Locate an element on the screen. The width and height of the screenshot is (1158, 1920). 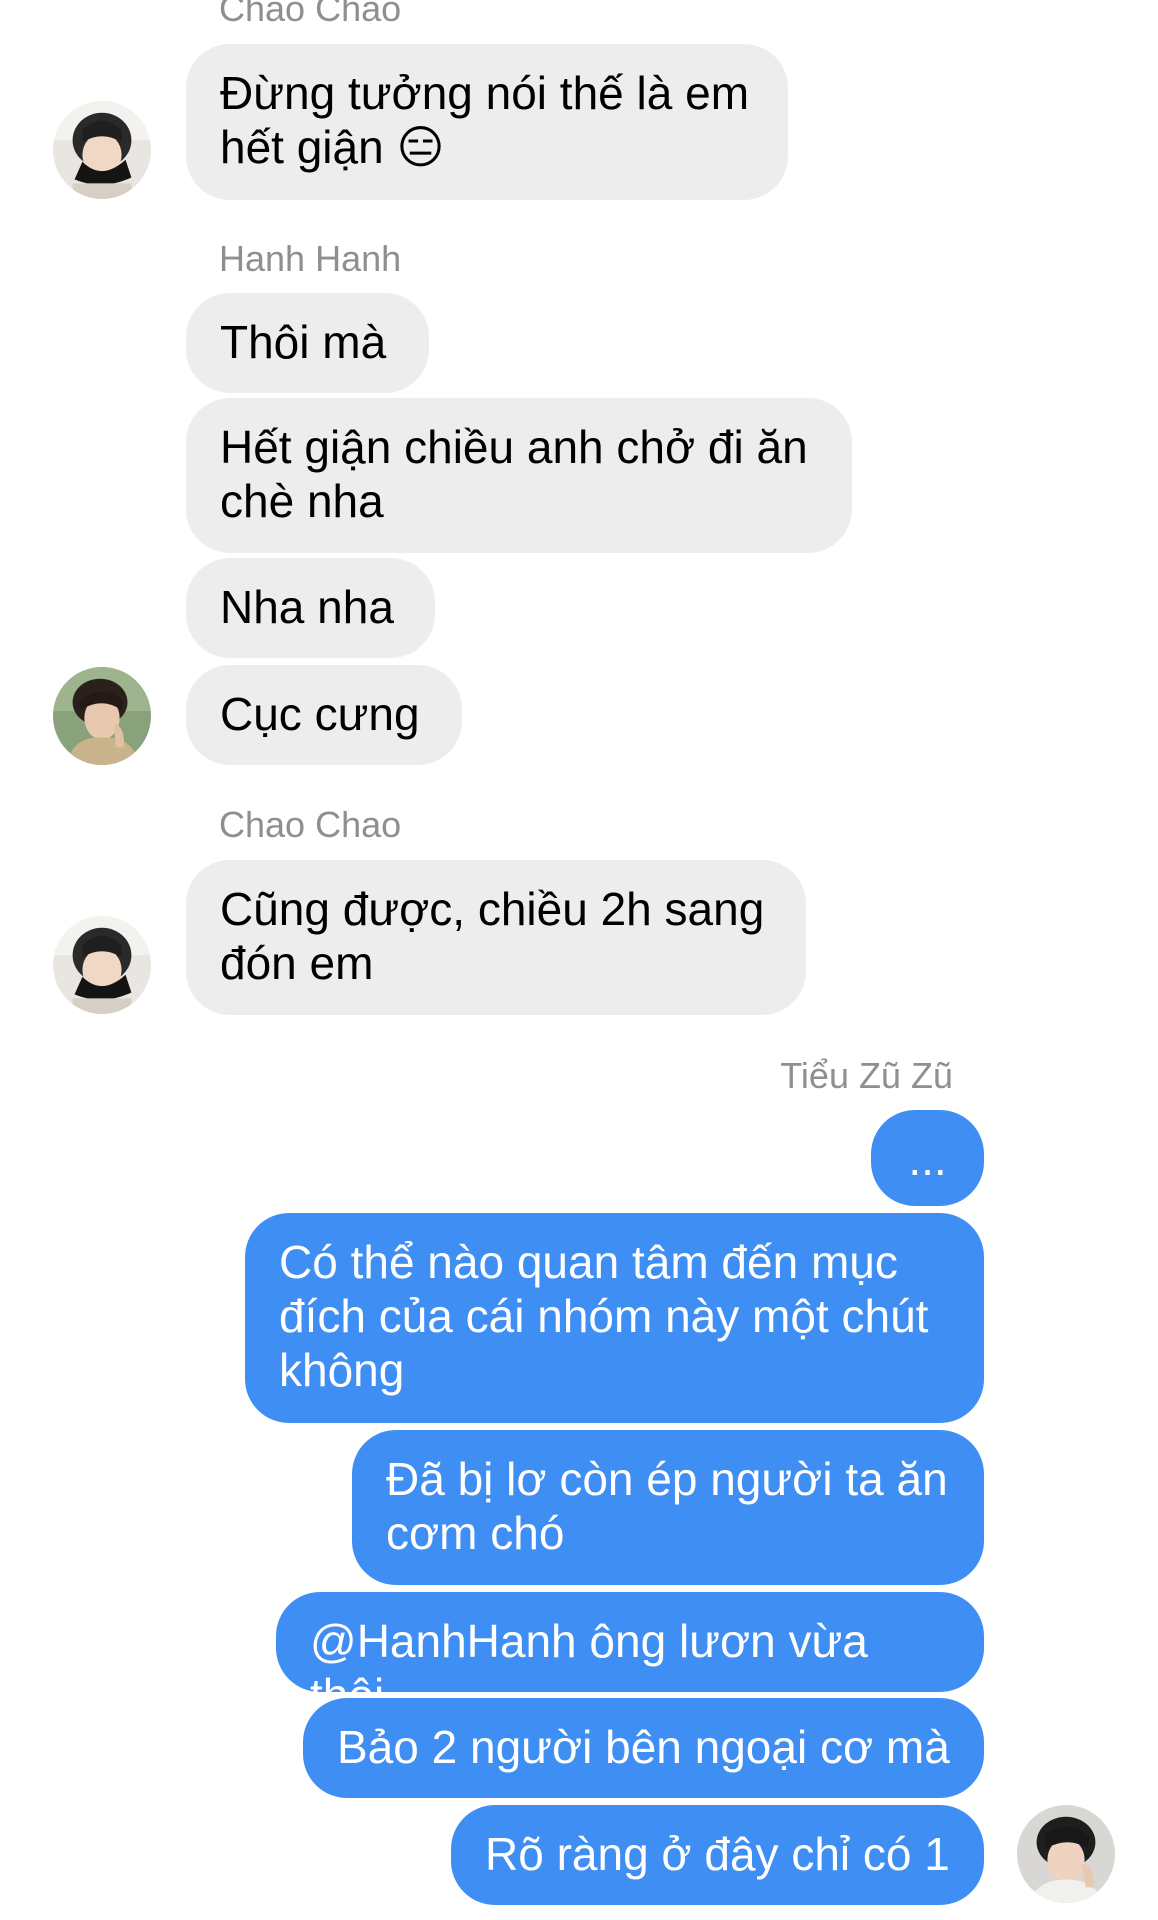
message-bubble: Hết giận chiều anh chở đi ăn chè nha is located at coordinates (519, 475).